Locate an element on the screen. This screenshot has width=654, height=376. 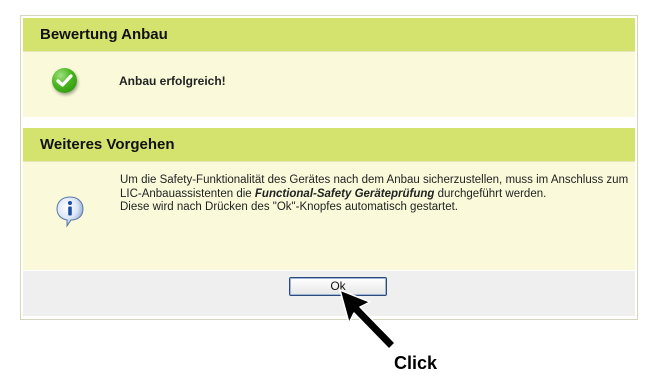
arrow-cursor-icon is located at coordinates (367, 319).